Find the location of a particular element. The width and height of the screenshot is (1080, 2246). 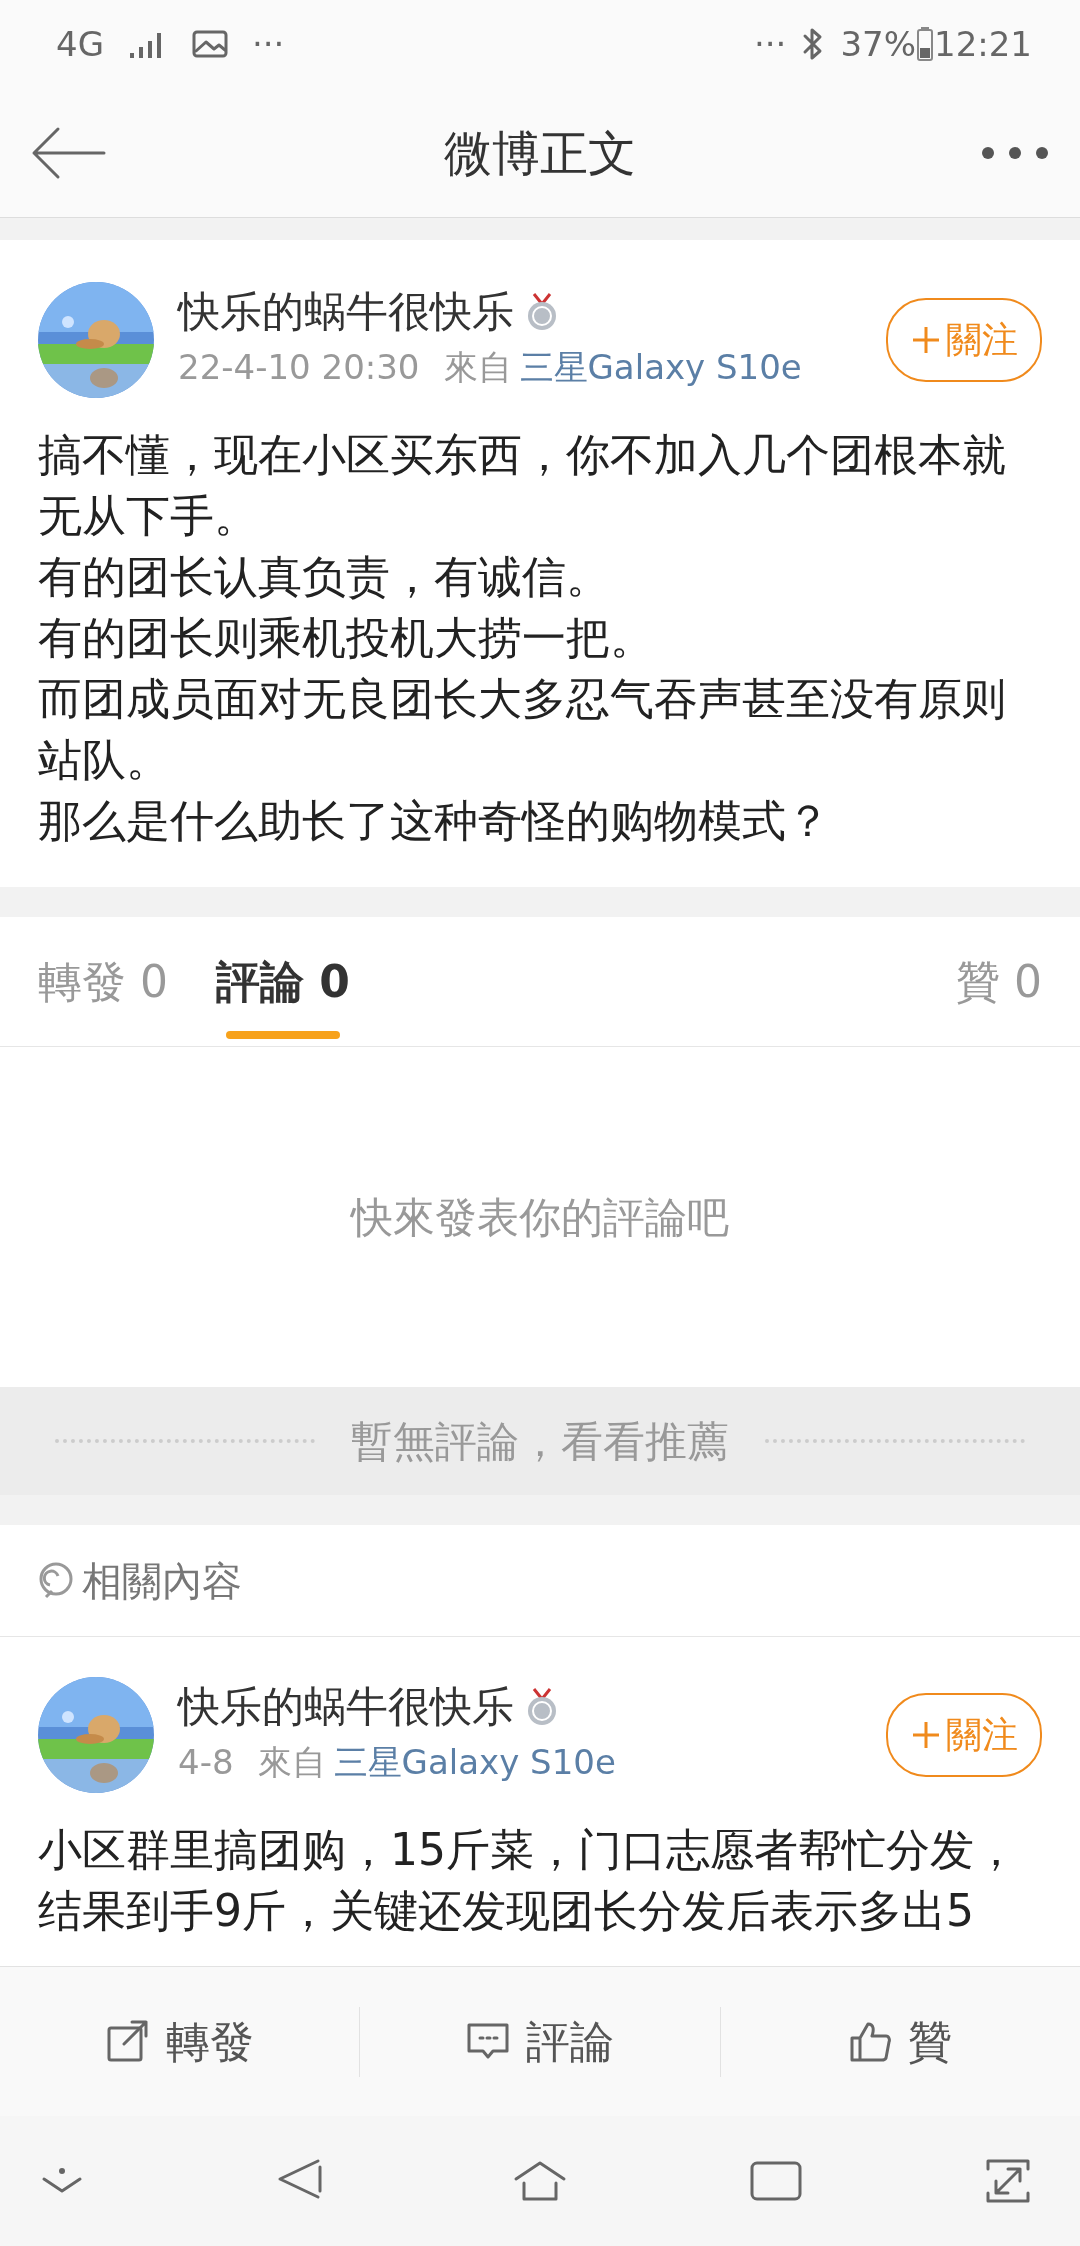

post-text: 而团成员面对无良团长大多忍气吞声甚至没有原则站队。 is located at coordinates (522, 729).